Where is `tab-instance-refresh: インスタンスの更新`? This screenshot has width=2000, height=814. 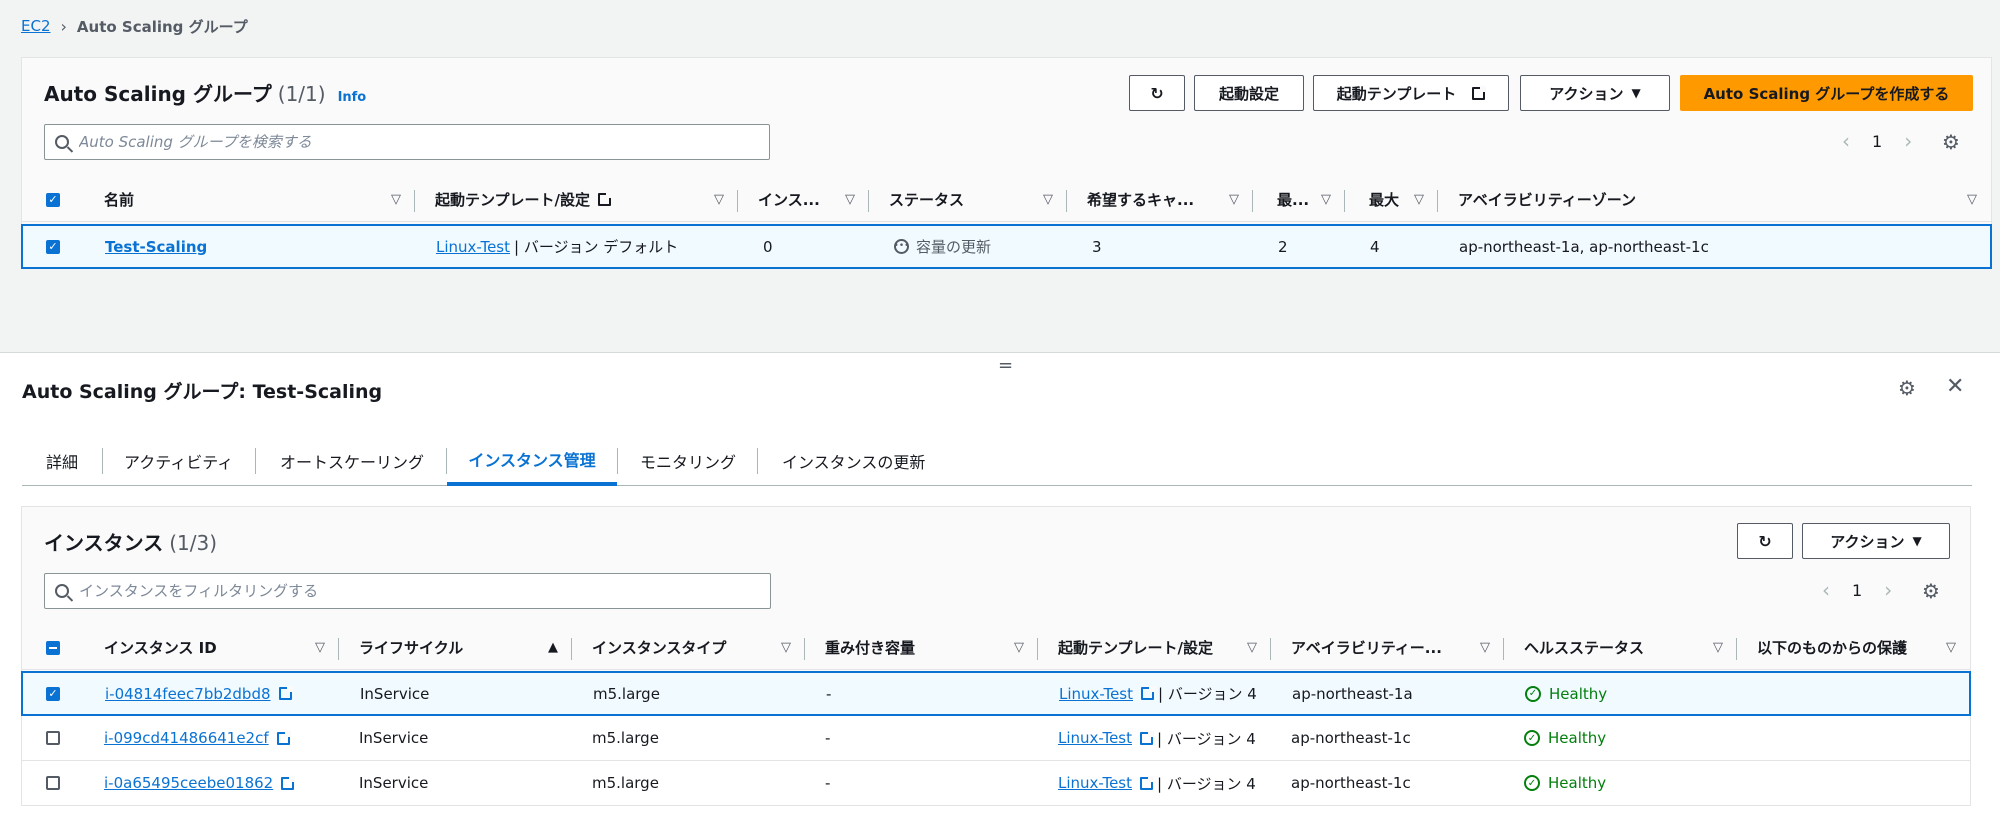
tab-instance-refresh: インスタンスの更新 is located at coordinates (853, 461).